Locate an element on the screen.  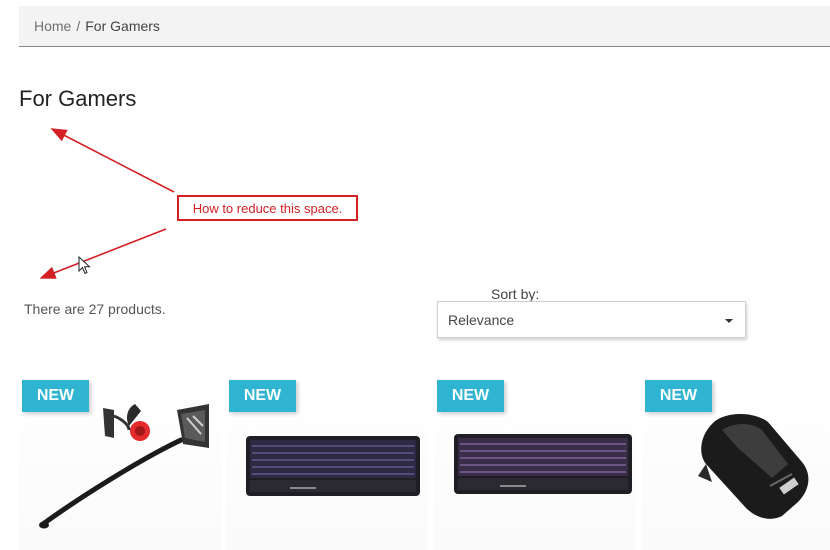
sort-dropdown: Relevance is located at coordinates (591, 319).